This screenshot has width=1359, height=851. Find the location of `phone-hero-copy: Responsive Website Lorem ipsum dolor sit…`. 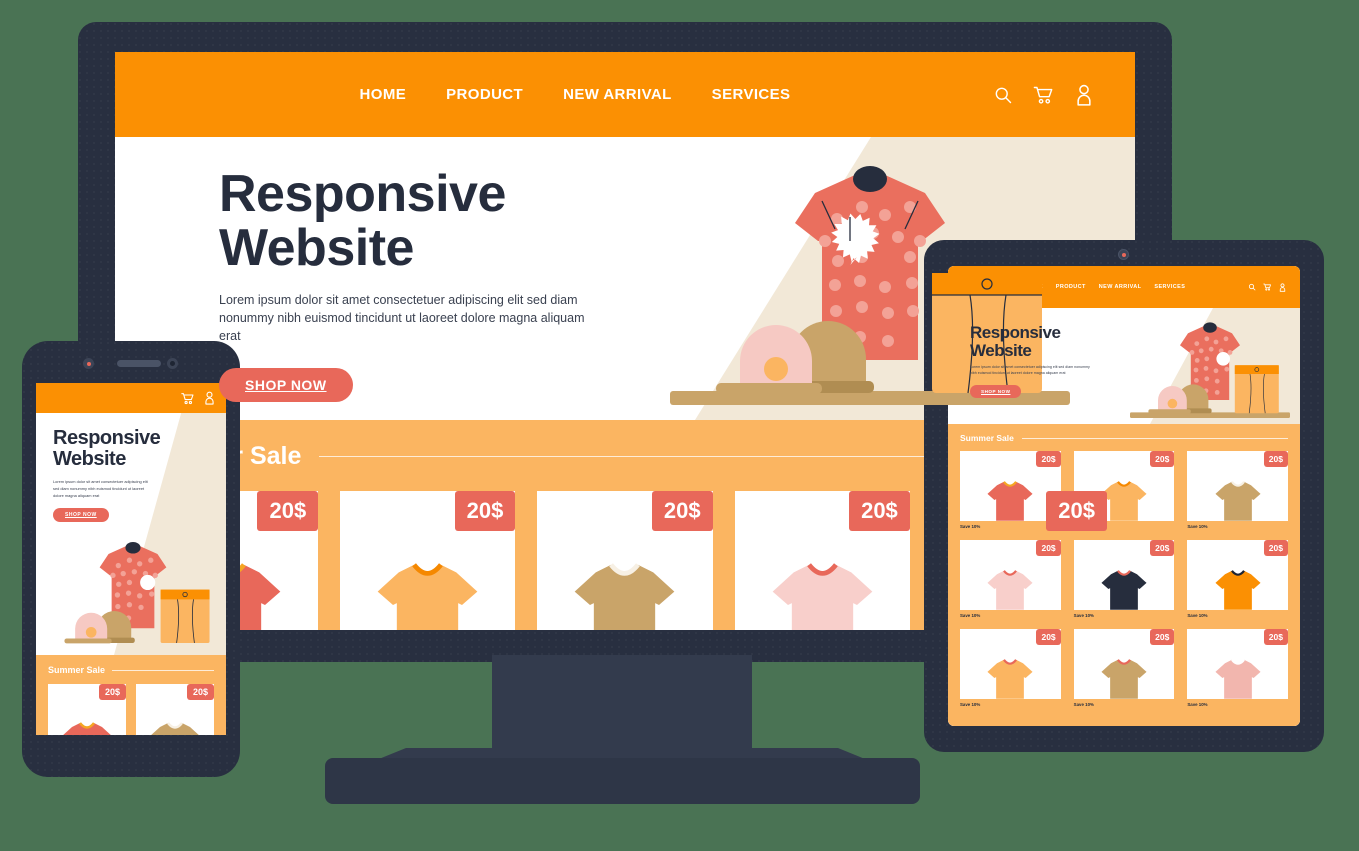

phone-hero-copy: Responsive Website Lorem ipsum dolor sit… is located at coordinates (116, 467).